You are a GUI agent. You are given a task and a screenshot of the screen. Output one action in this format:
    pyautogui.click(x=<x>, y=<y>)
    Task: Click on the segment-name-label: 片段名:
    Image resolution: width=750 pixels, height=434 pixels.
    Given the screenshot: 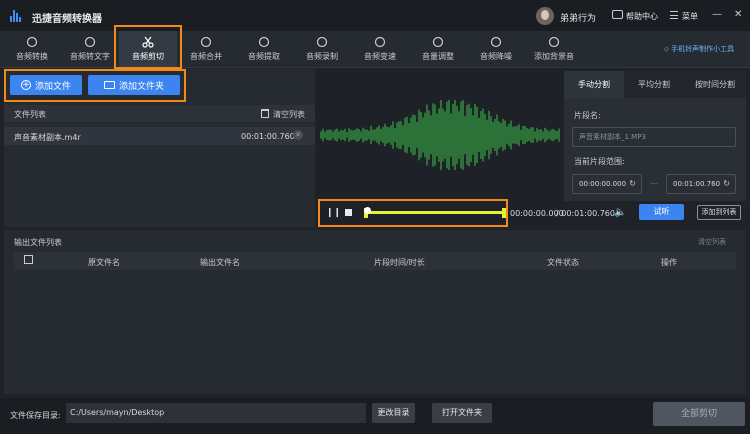 What is the action you would take?
    pyautogui.click(x=587, y=115)
    